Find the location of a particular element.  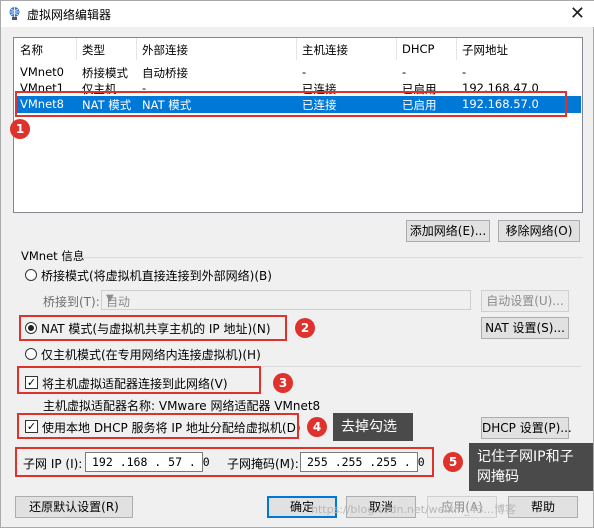

network-globe-icon is located at coordinates (14, 13).